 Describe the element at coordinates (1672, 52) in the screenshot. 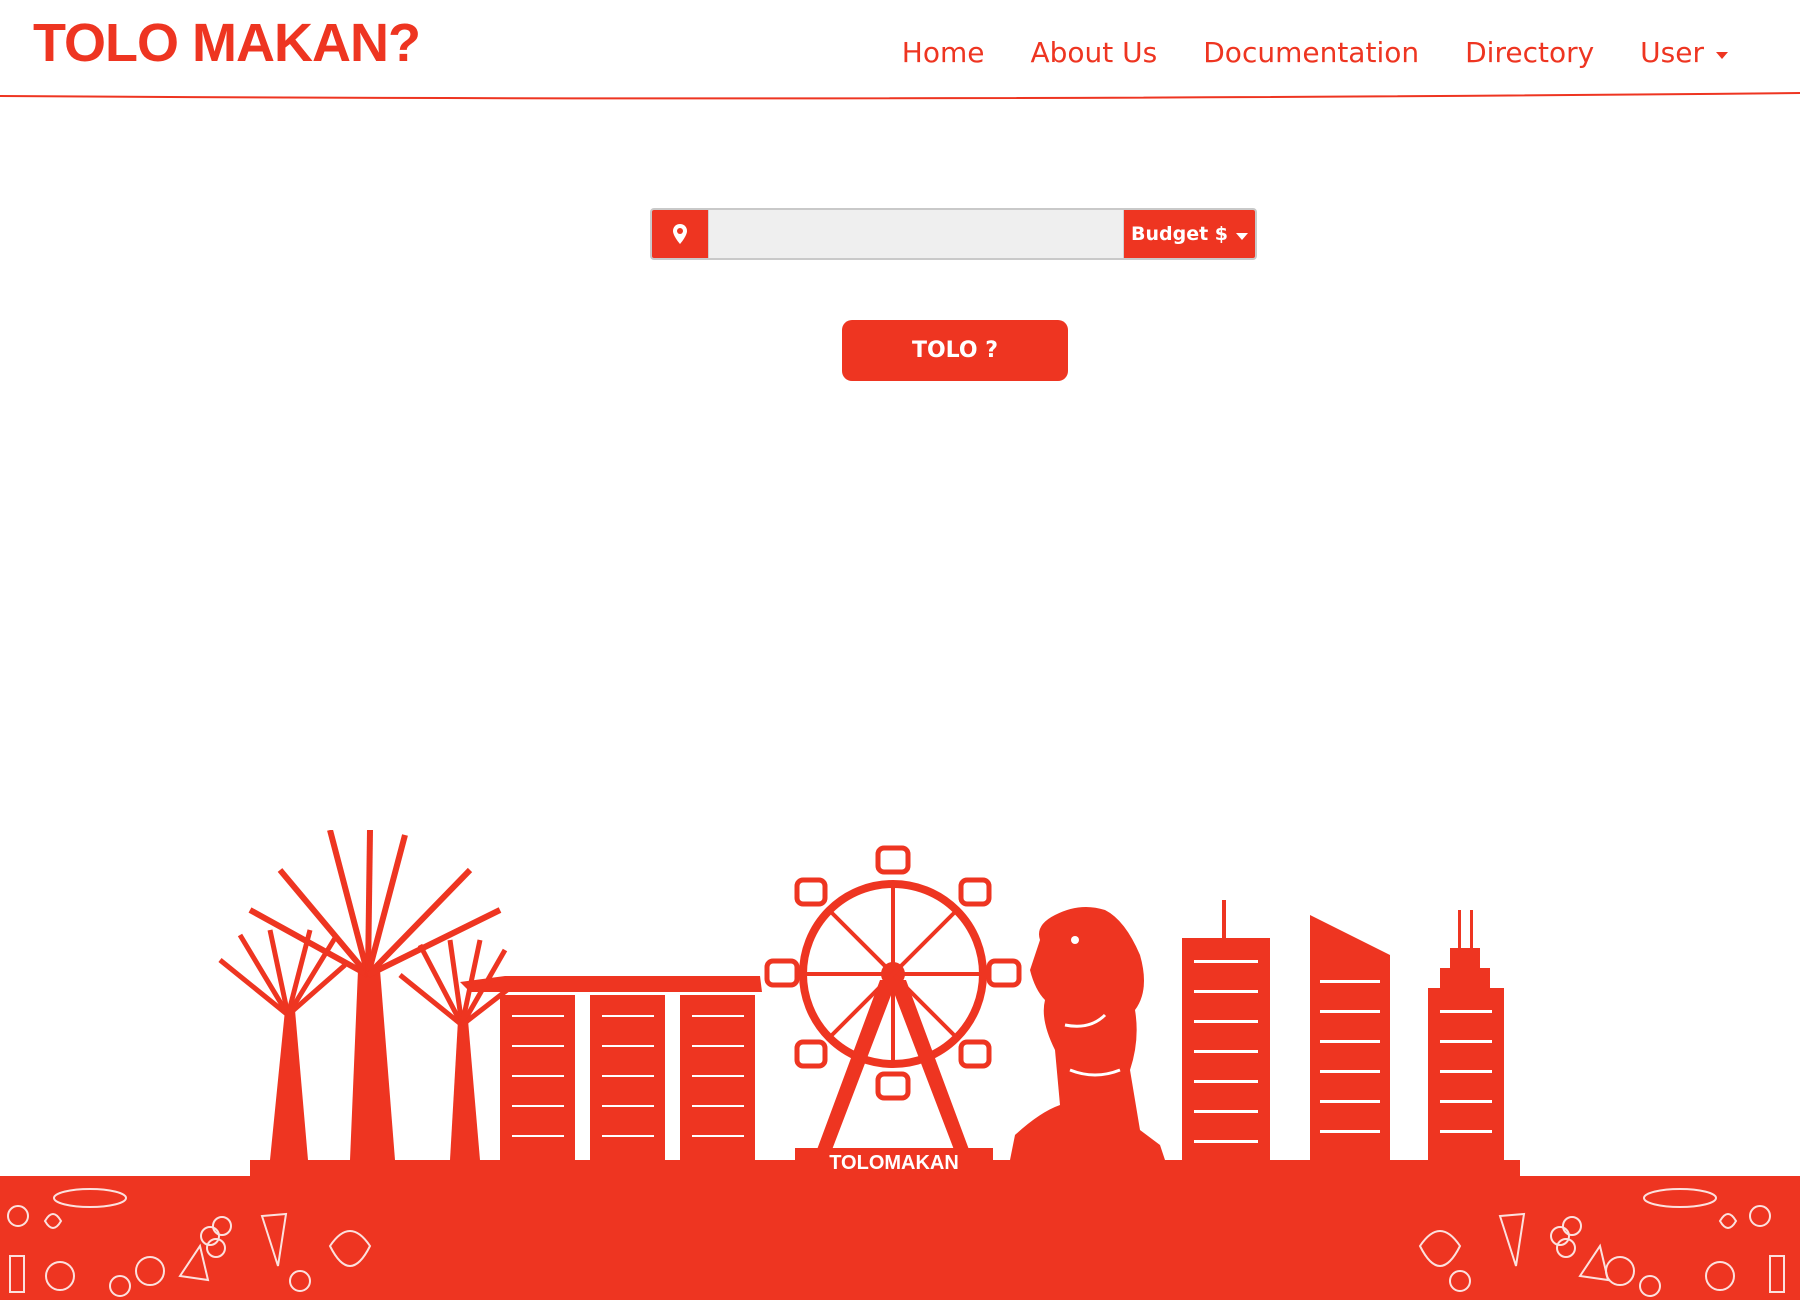

I see `nav-user-label: User` at that location.